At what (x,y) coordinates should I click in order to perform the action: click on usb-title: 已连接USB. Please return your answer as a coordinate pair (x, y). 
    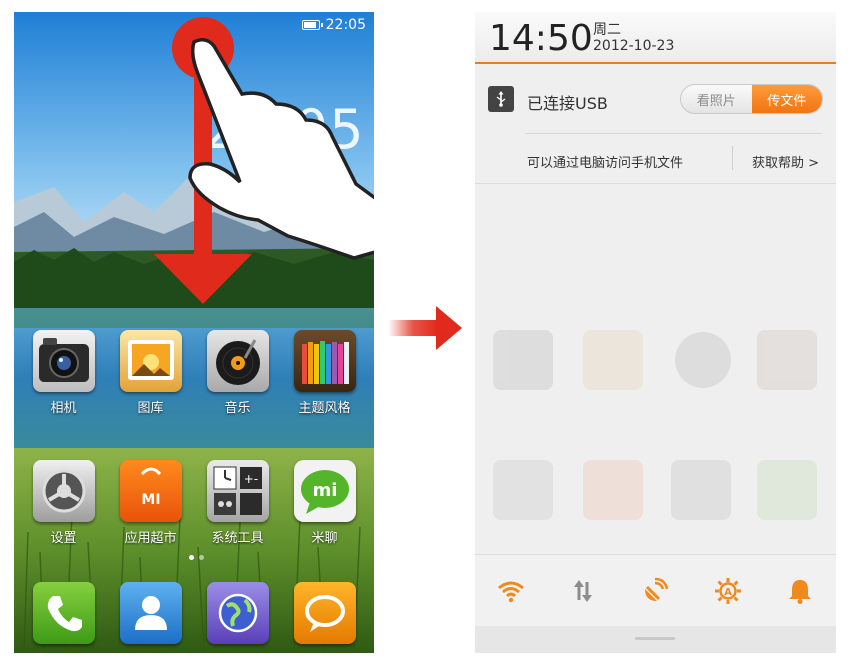
    Looking at the image, I should click on (567, 103).